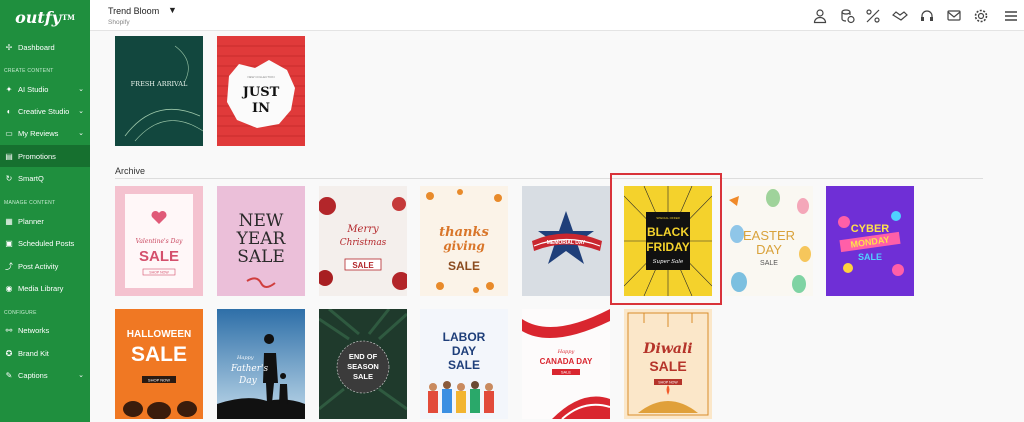 The width and height of the screenshot is (1024, 422). I want to click on card-text: IN, so click(261, 108).